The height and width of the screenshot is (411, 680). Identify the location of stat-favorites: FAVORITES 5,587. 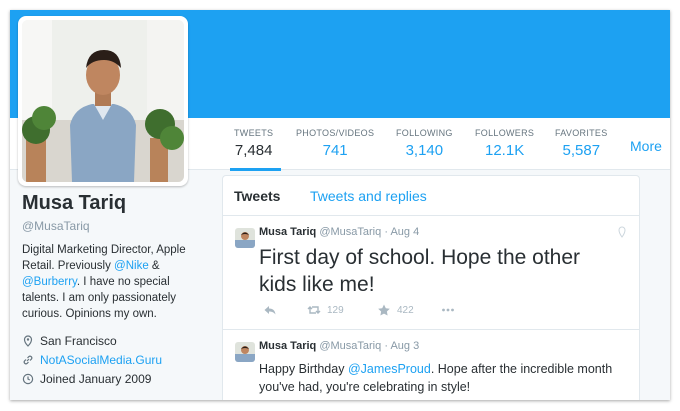
(581, 143).